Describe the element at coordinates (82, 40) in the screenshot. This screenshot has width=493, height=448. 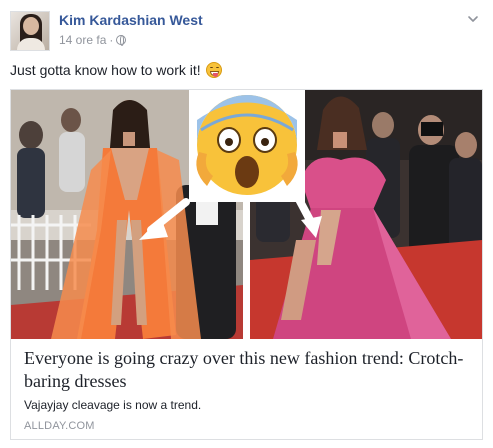
I see `post-timestamp-link: 14 ore fa` at that location.